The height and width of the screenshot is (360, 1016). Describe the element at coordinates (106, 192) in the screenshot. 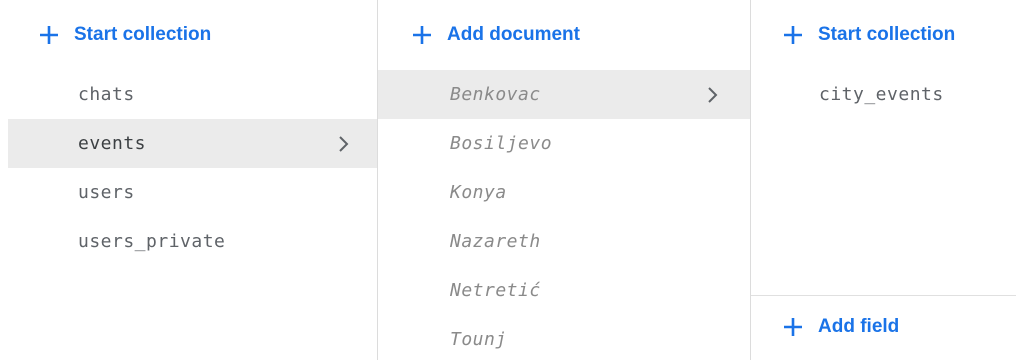

I see `collection-item-label: users` at that location.